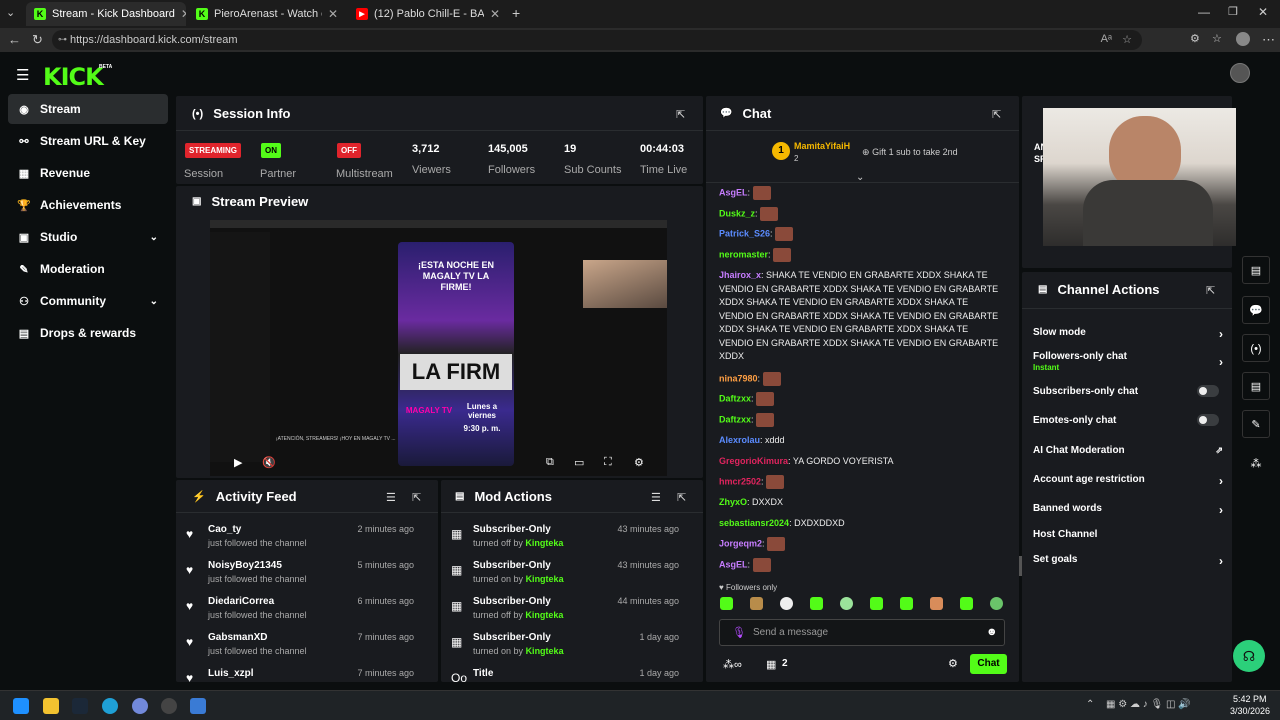  Describe the element at coordinates (1240, 73) in the screenshot. I see `user-avatar` at that location.